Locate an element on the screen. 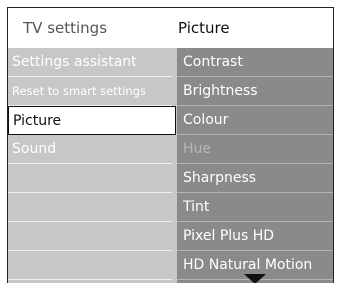  menu-header: TV settings Picture is located at coordinates (170, 27).